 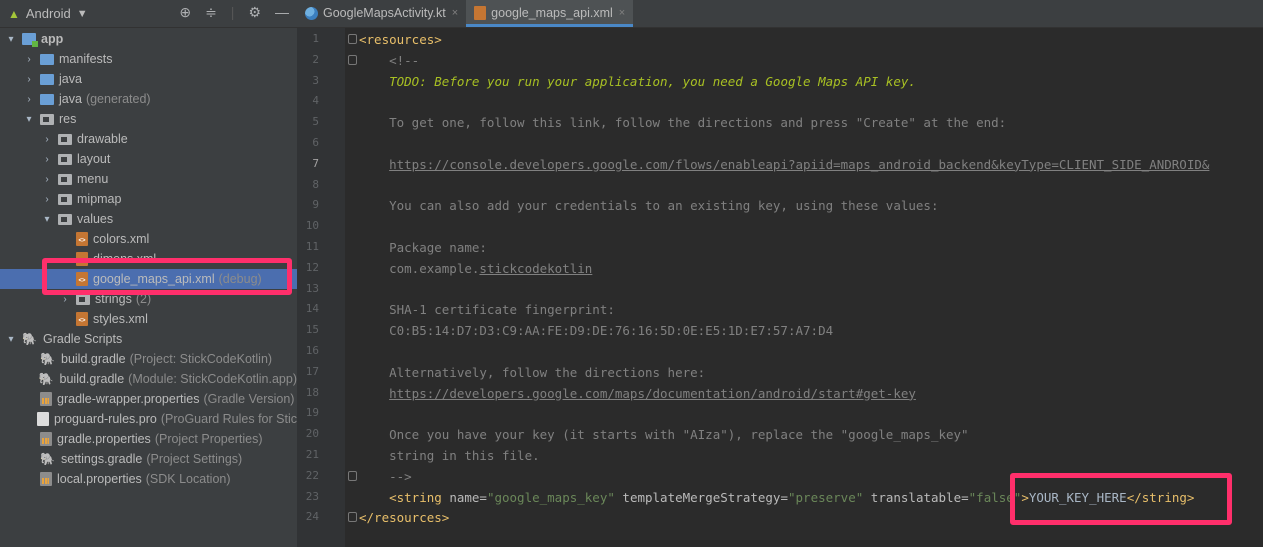 I want to click on view-selector: Android, so click(x=48, y=13).